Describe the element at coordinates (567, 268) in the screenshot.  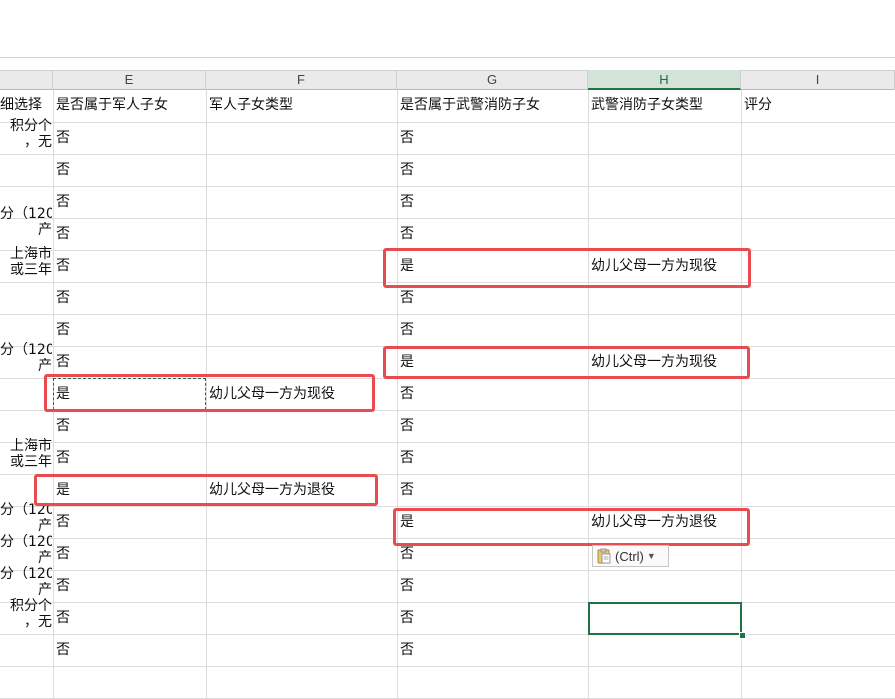
I see `highlight-box-g5` at that location.